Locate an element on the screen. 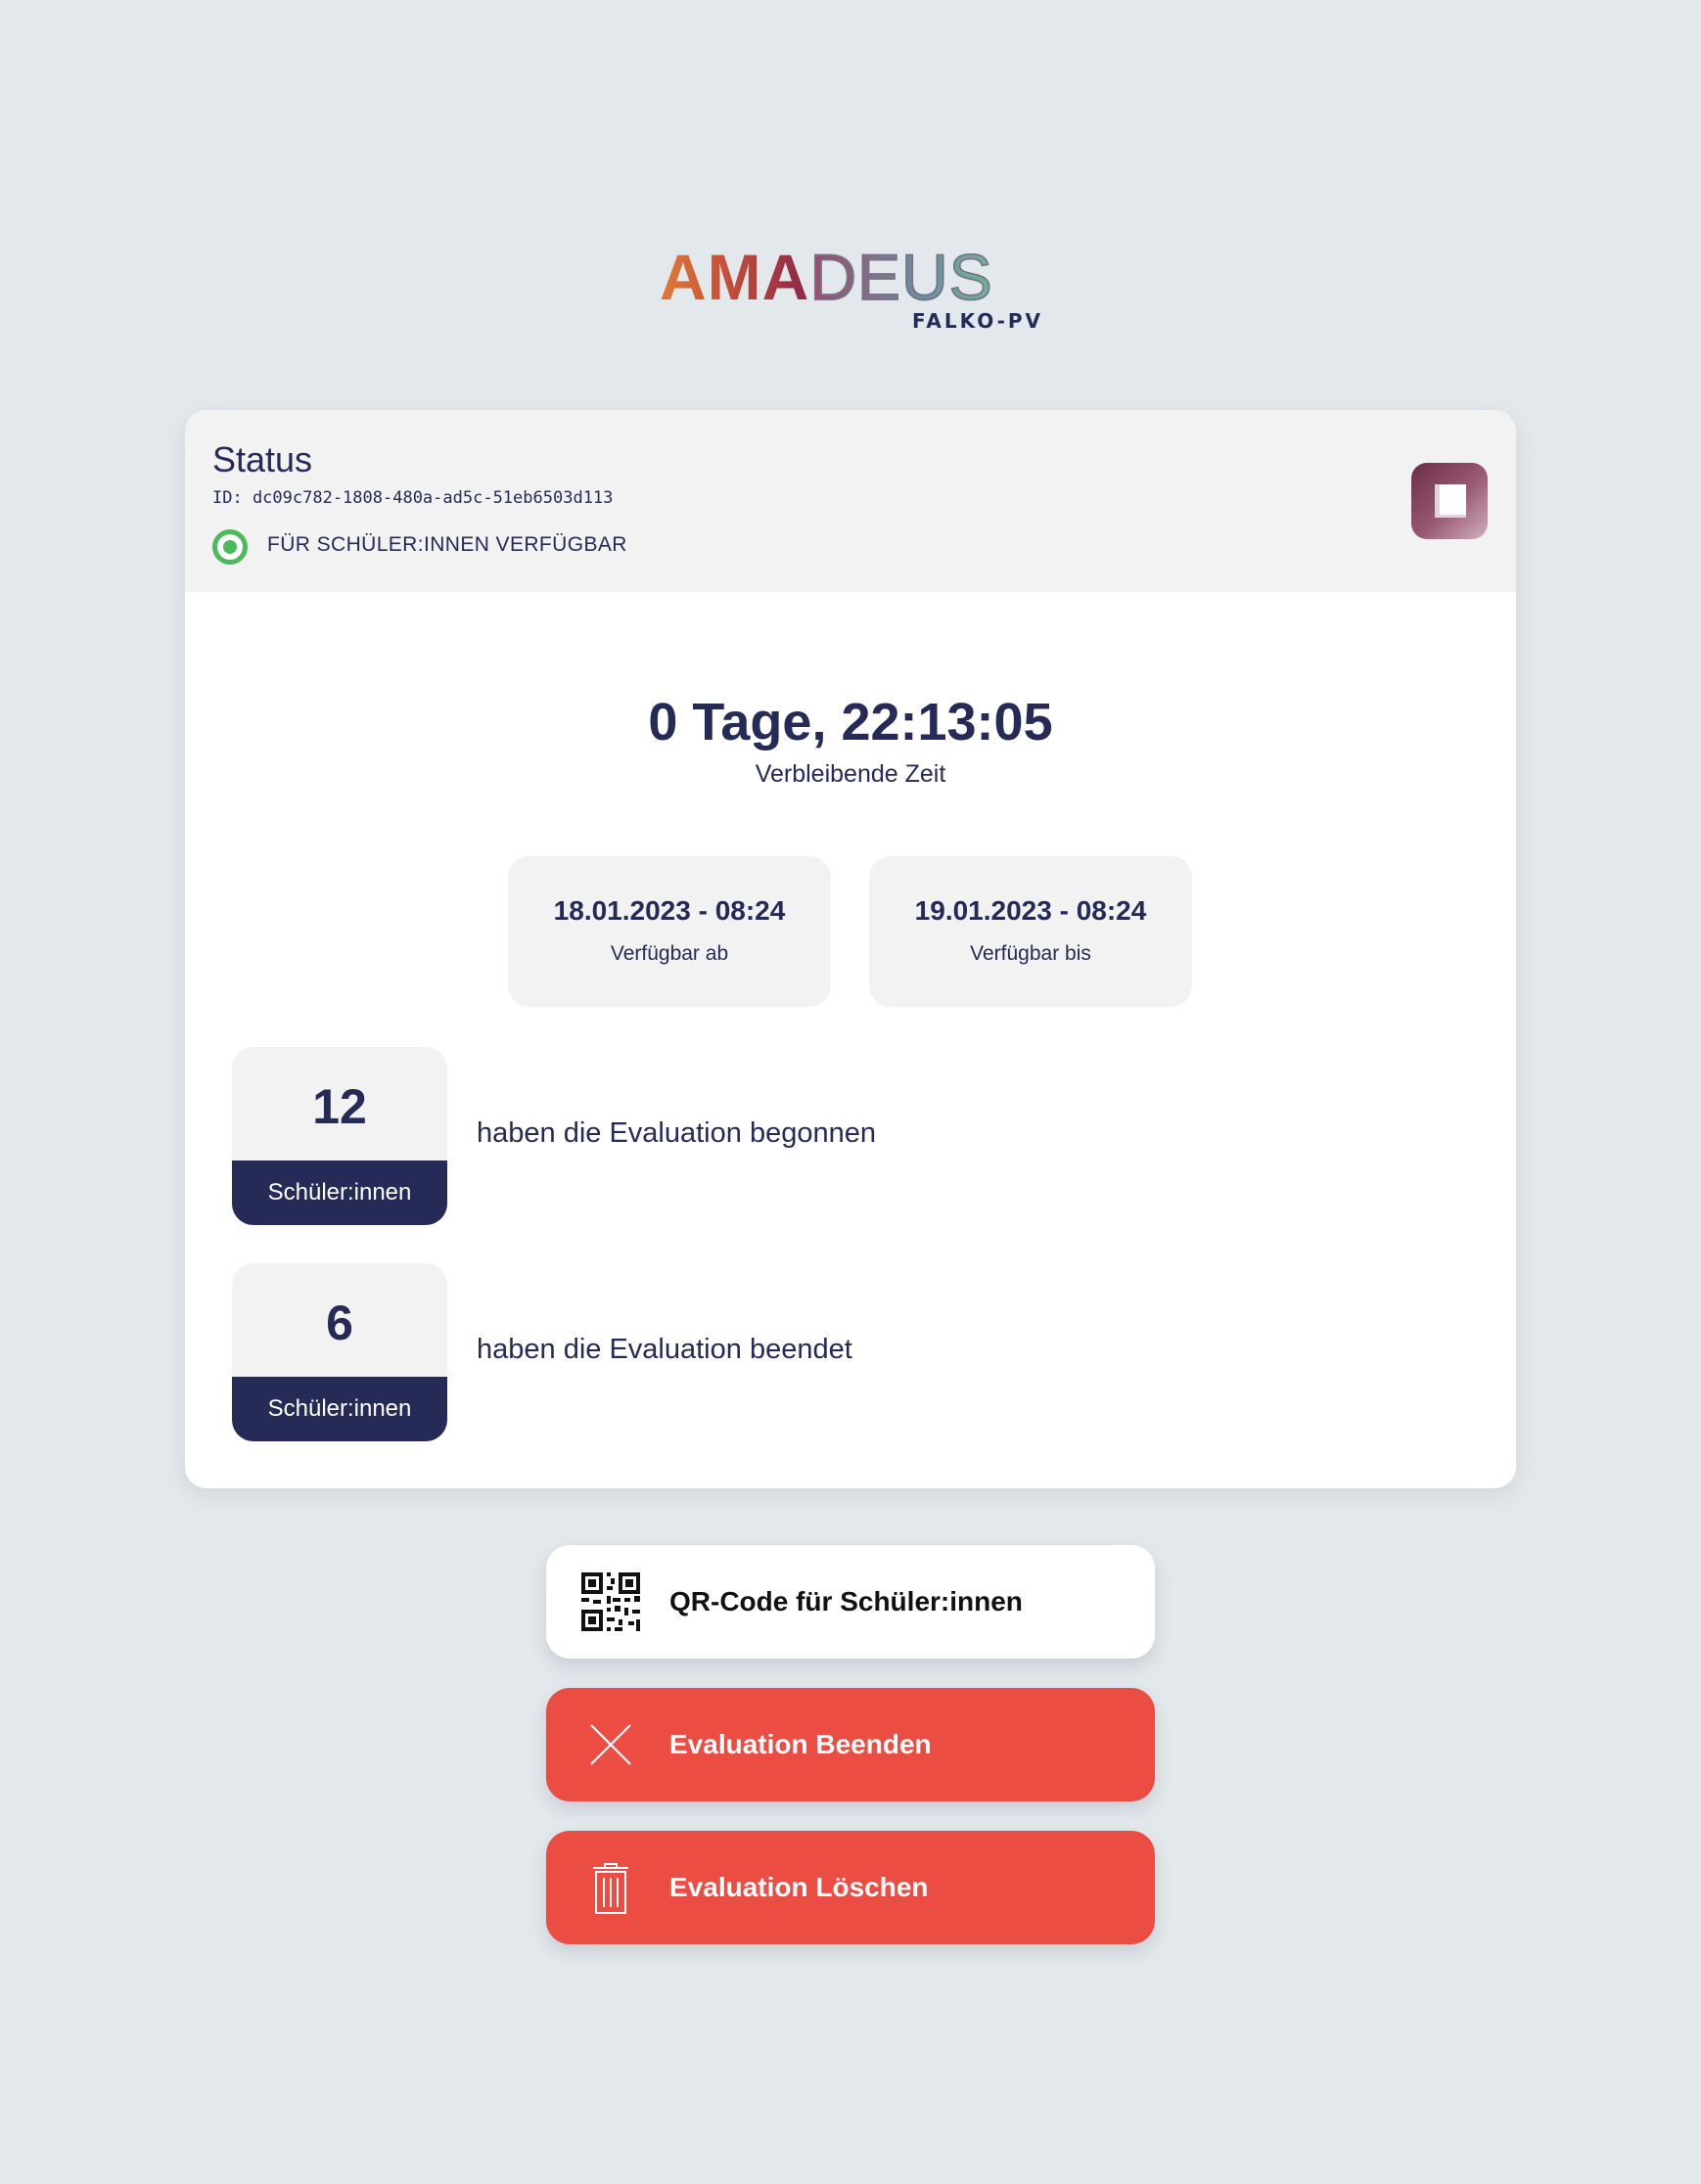  finished-description: haben die Evaluation beendet is located at coordinates (664, 1349).